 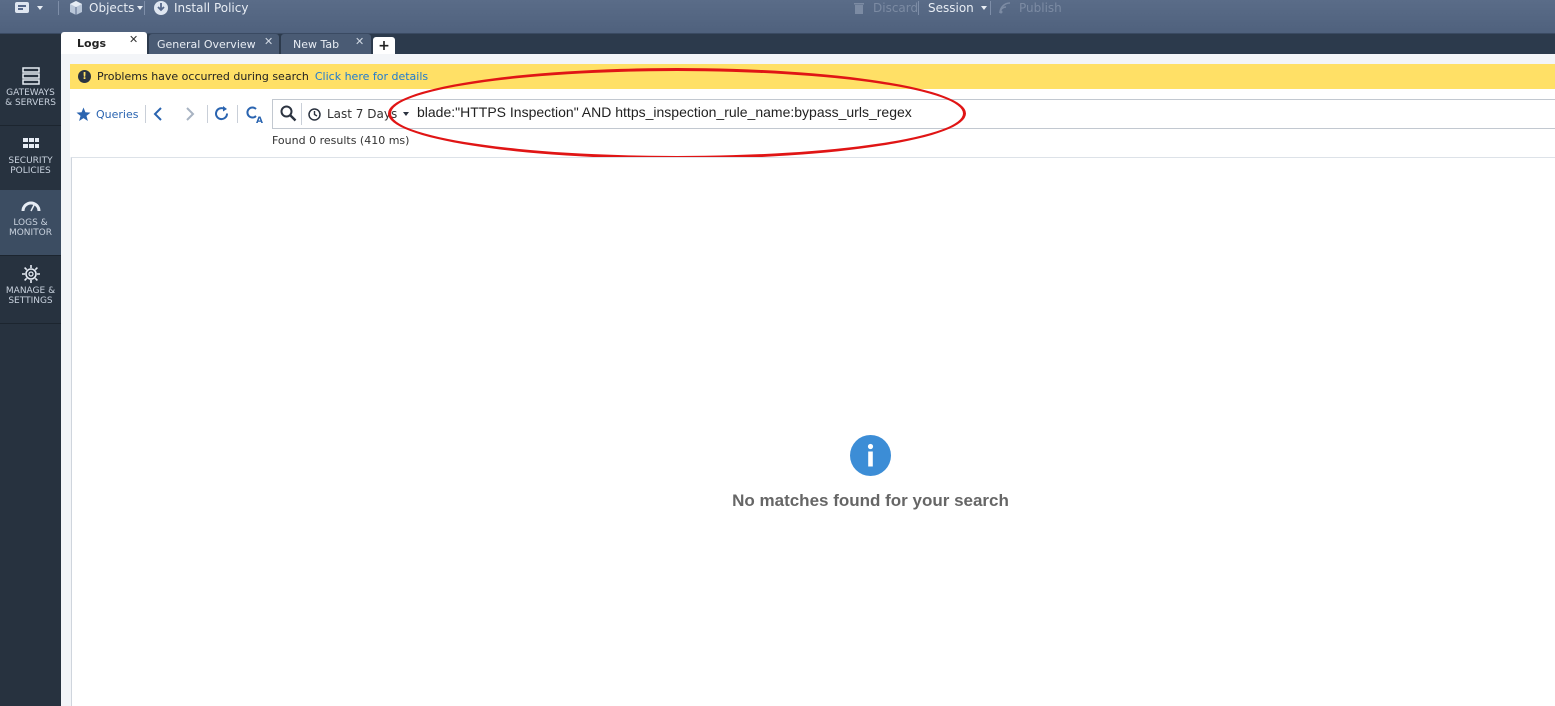 I want to click on tab-logs: Logs ✕, so click(x=104, y=43).